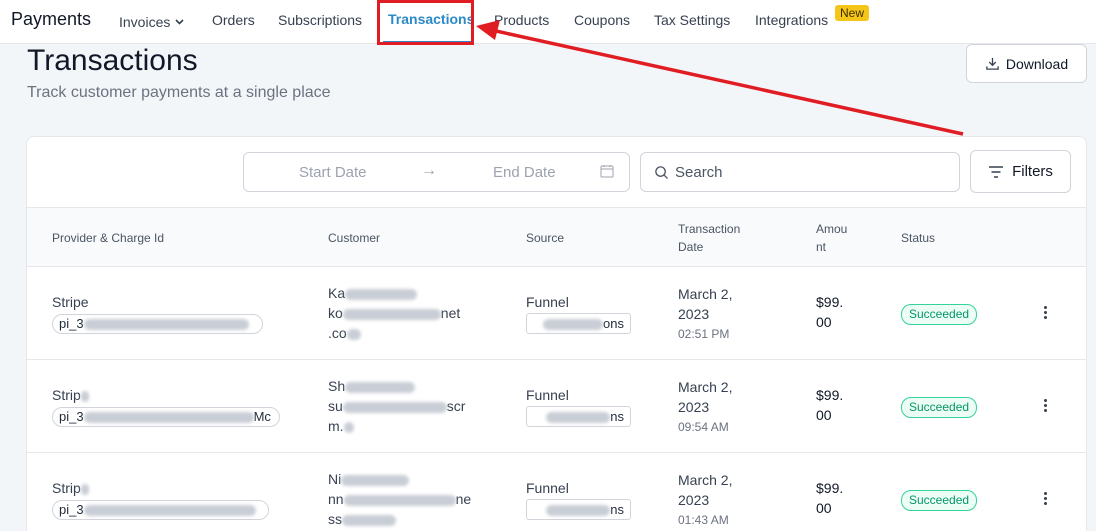  What do you see at coordinates (157, 324) in the screenshot?
I see `charge-id-badge: pi_3` at bounding box center [157, 324].